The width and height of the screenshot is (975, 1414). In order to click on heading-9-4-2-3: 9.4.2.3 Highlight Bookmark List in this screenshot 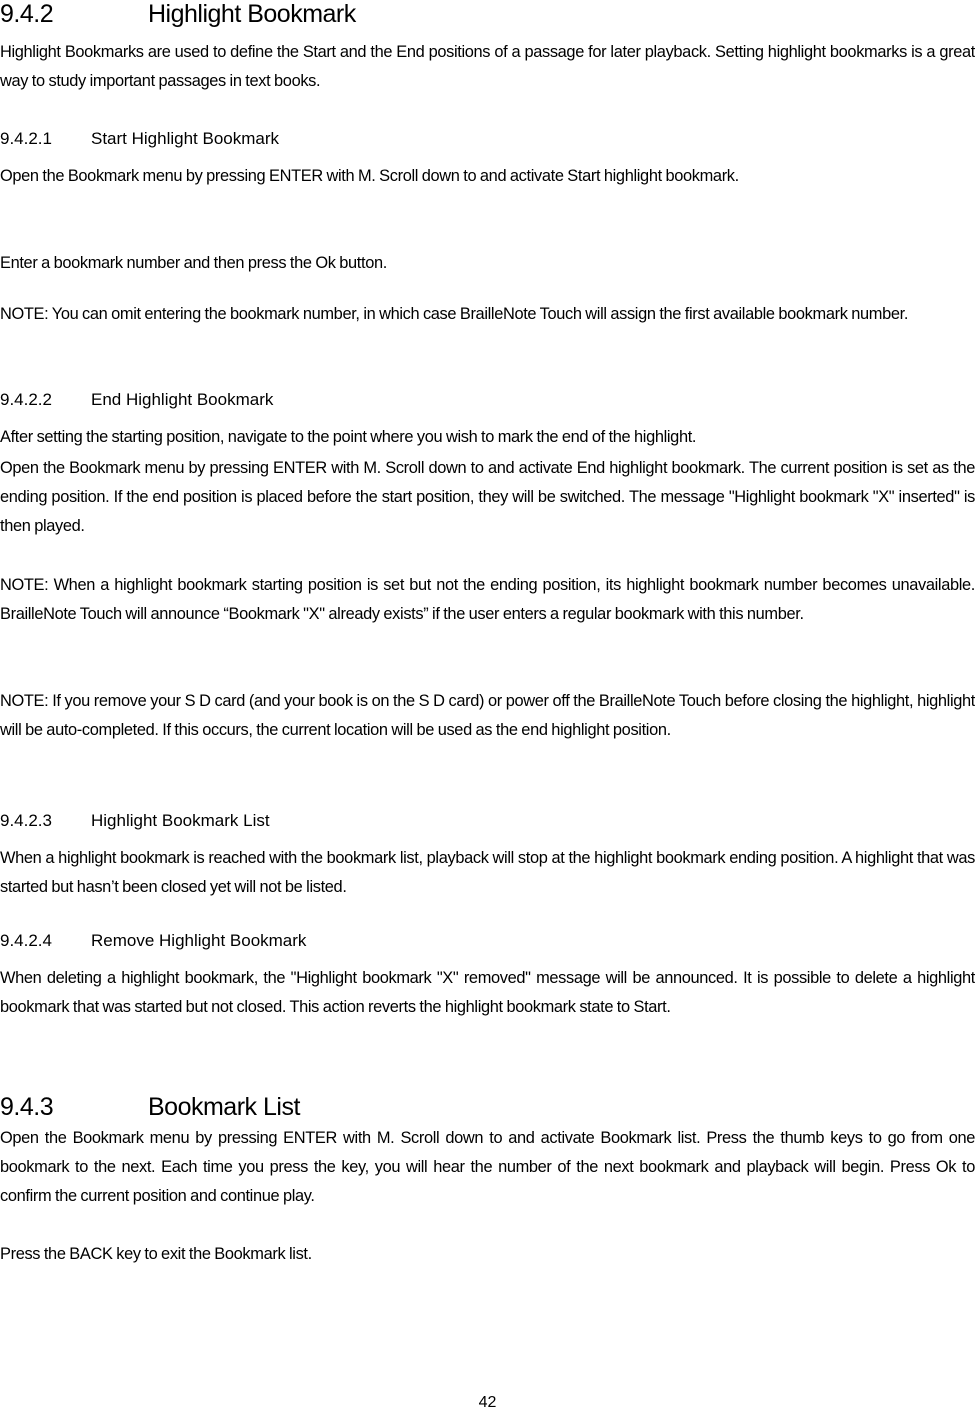, I will do `click(135, 821)`.